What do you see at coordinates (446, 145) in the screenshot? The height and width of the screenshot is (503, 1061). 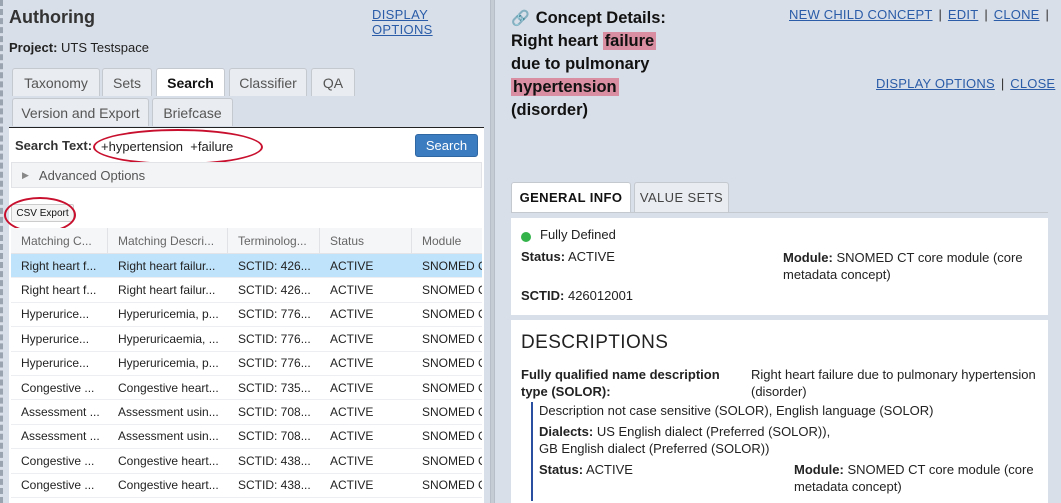 I see `search-button: Search` at bounding box center [446, 145].